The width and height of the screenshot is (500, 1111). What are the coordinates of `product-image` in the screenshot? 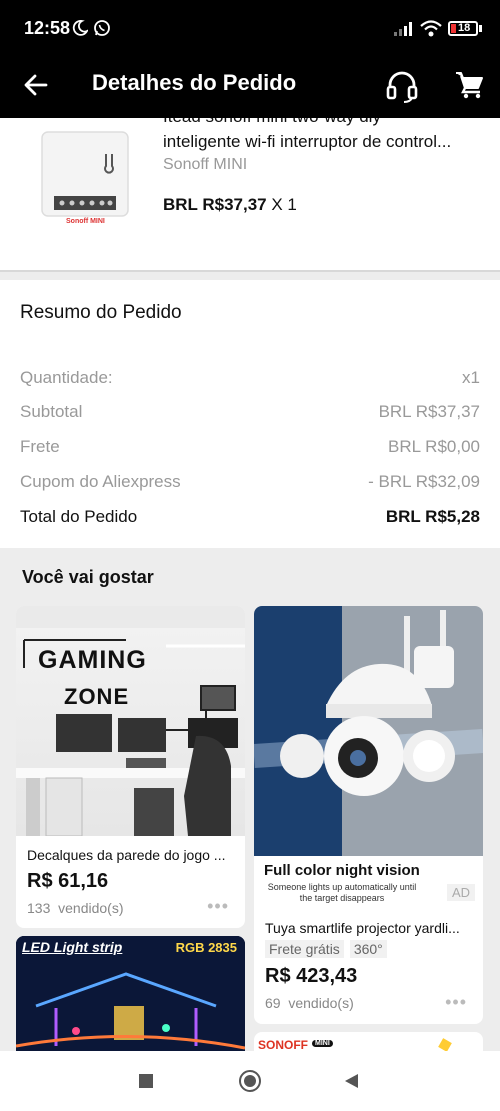 It's located at (130, 1001).